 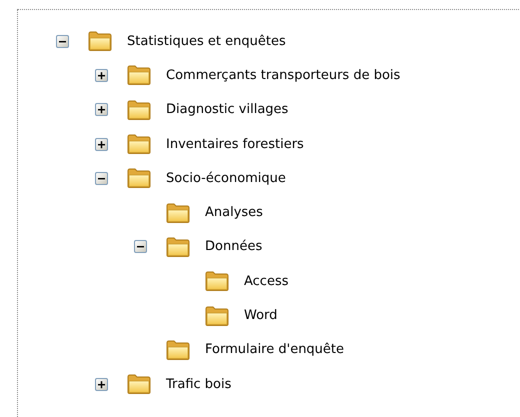 I want to click on tree-item-label: Analyses, so click(x=234, y=212).